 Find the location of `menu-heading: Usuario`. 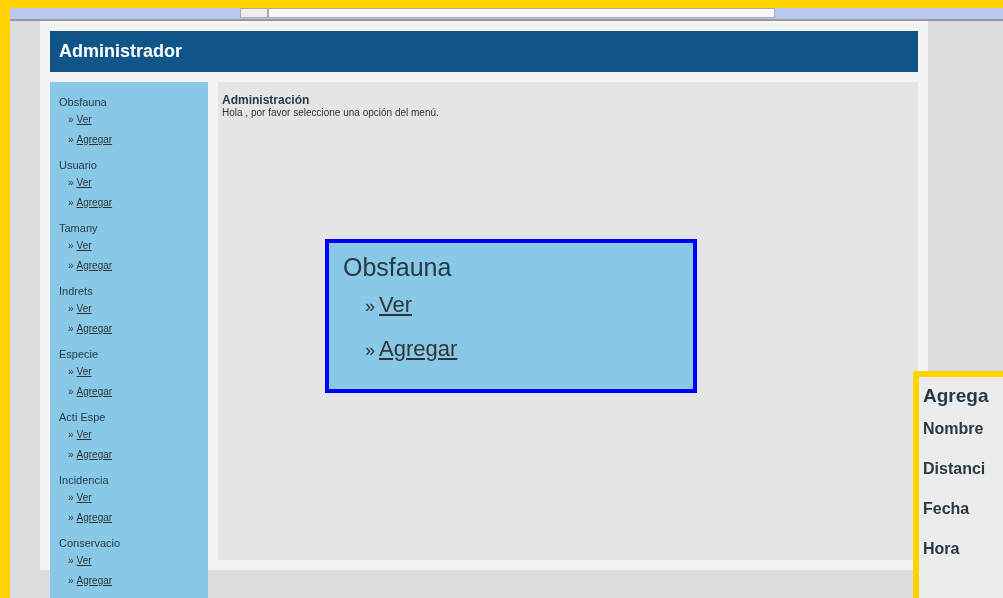

menu-heading: Usuario is located at coordinates (78, 166).